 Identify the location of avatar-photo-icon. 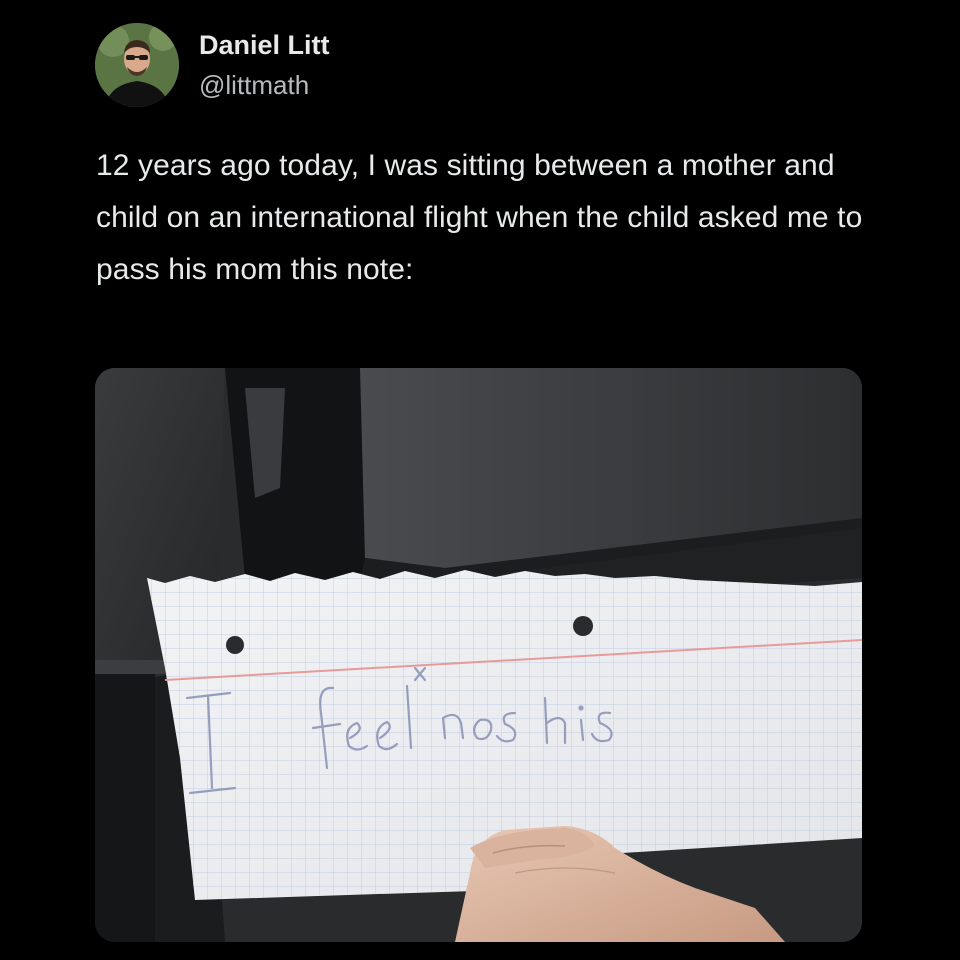
(137, 65).